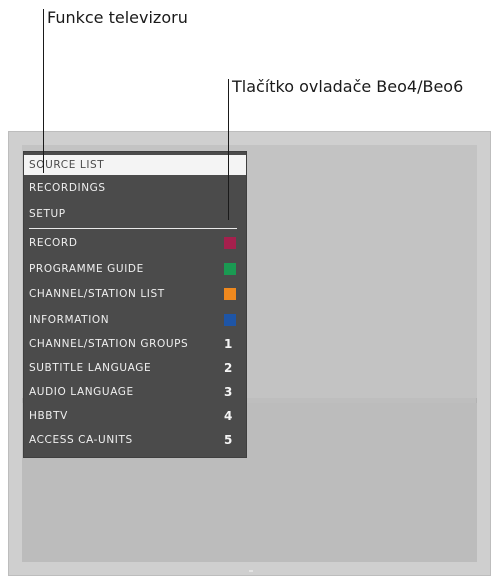 Image resolution: width=500 pixels, height=581 pixels. Describe the element at coordinates (135, 165) in the screenshot. I see `menu-item-source-list: SOURCE LIST` at that location.